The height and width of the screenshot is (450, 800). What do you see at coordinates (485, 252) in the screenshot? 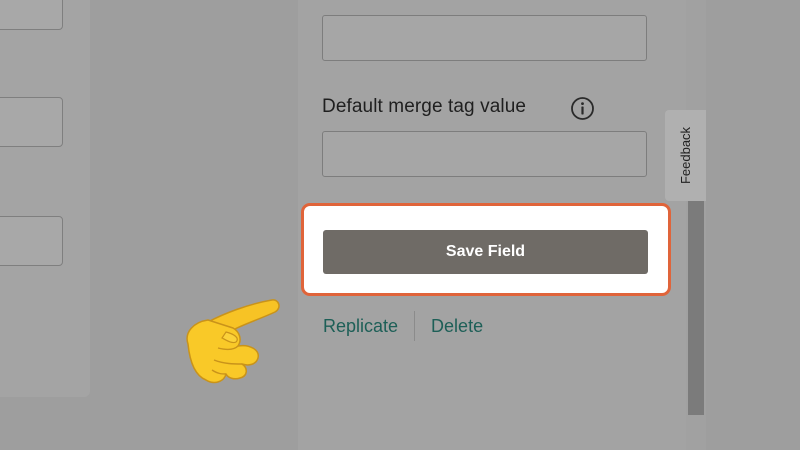
I see `save-field-button: Save Field` at bounding box center [485, 252].